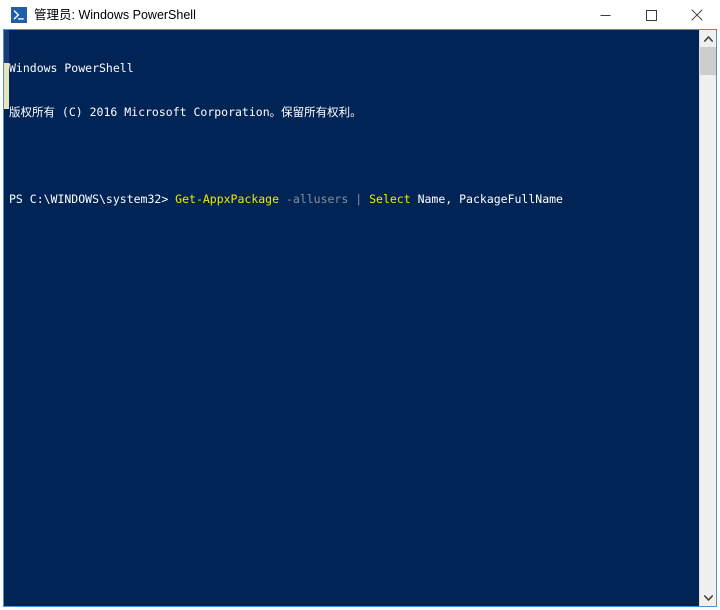 The height and width of the screenshot is (610, 720). Describe the element at coordinates (71, 68) in the screenshot. I see `console-line-banner: Windows PowerShell` at that location.